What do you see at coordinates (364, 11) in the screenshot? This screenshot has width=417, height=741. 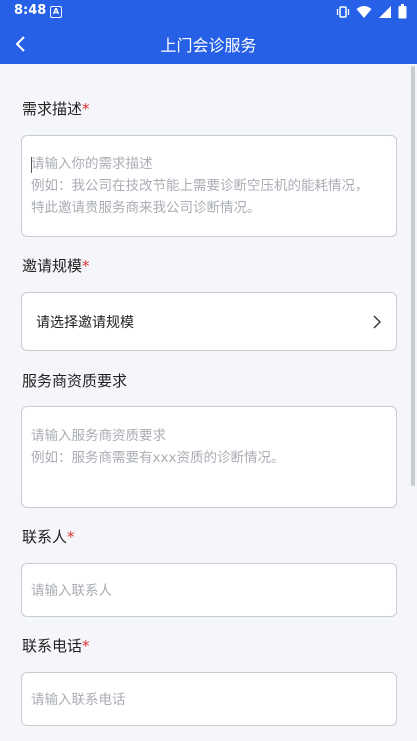 I see `wifi-icon` at bounding box center [364, 11].